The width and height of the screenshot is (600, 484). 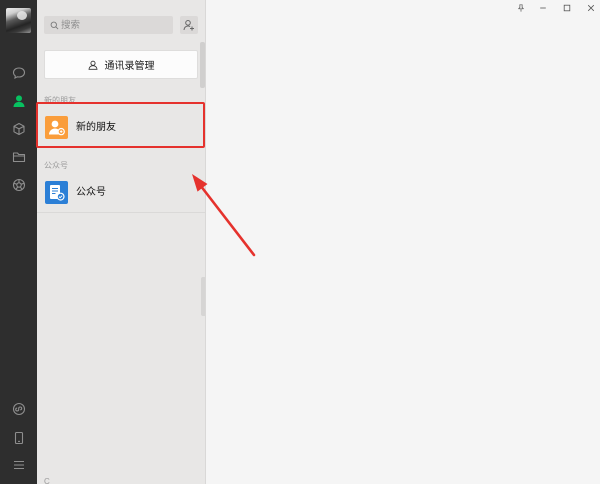 What do you see at coordinates (202, 65) in the screenshot?
I see `scrollbar-thumb` at bounding box center [202, 65].